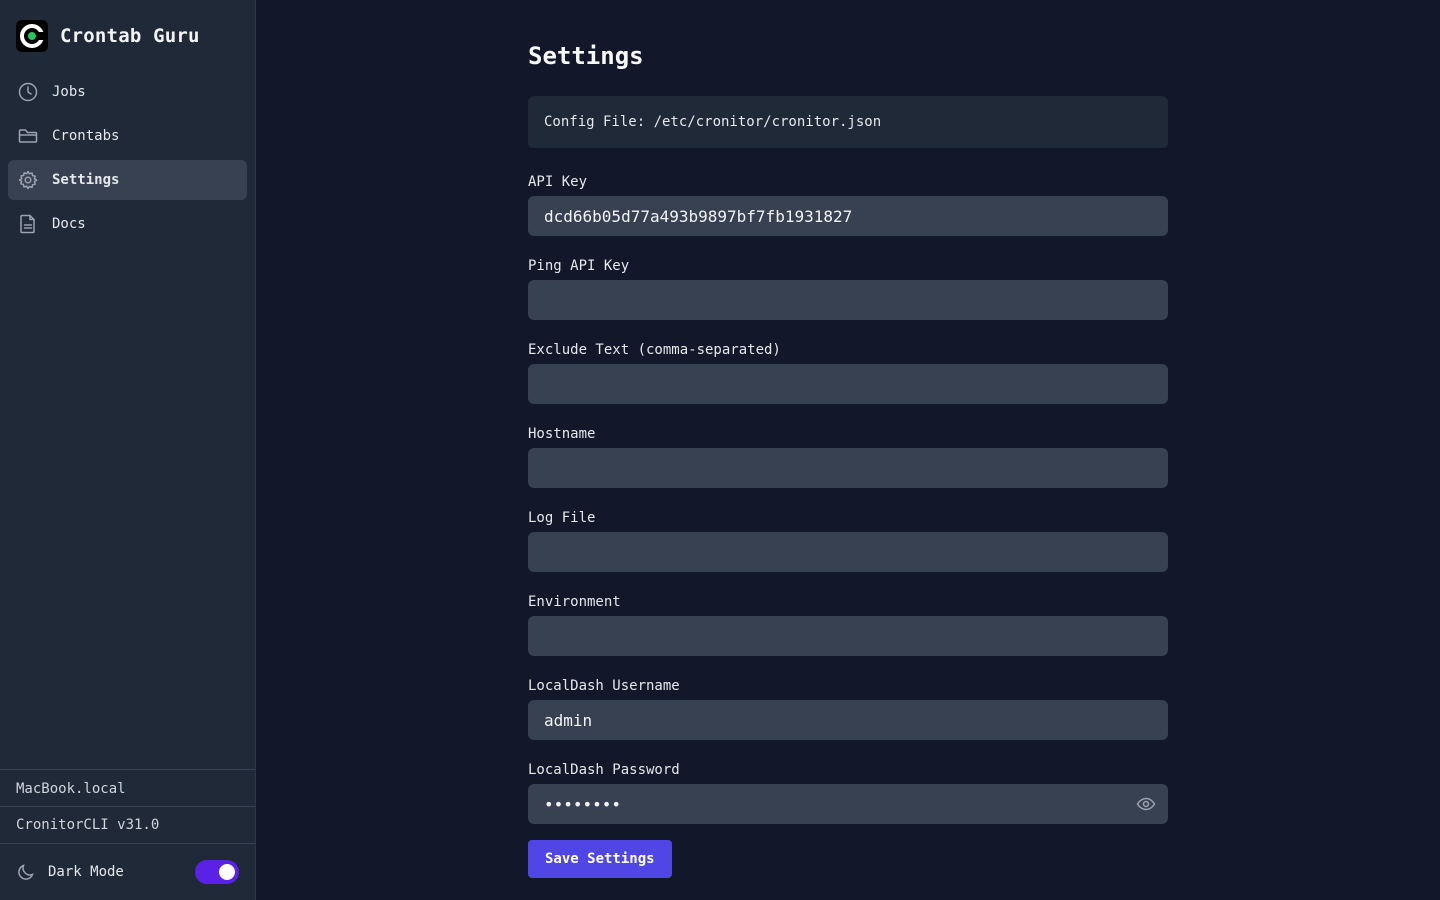  What do you see at coordinates (28, 136) in the screenshot?
I see `folder-icon` at bounding box center [28, 136].